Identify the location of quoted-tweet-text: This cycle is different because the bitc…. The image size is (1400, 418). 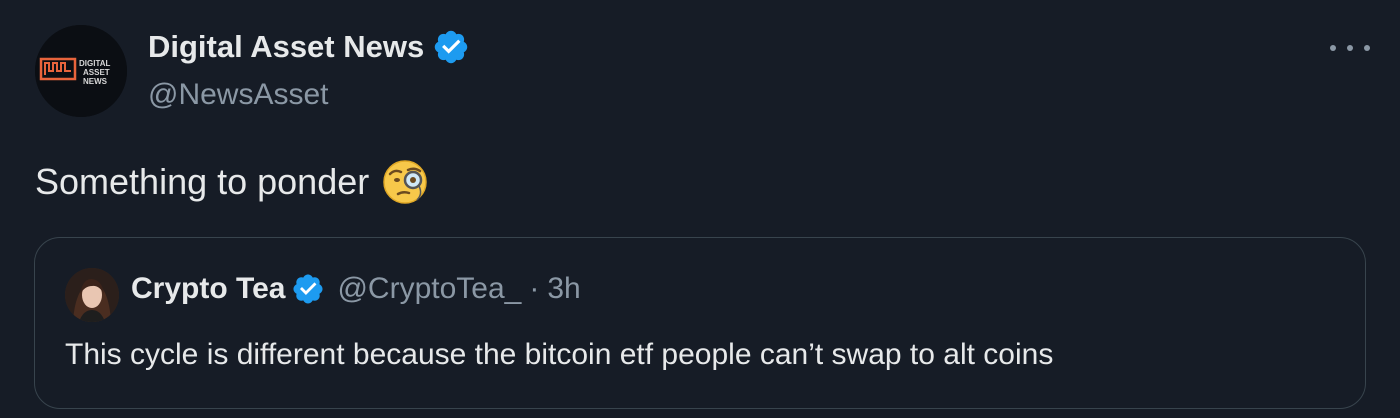
(559, 354).